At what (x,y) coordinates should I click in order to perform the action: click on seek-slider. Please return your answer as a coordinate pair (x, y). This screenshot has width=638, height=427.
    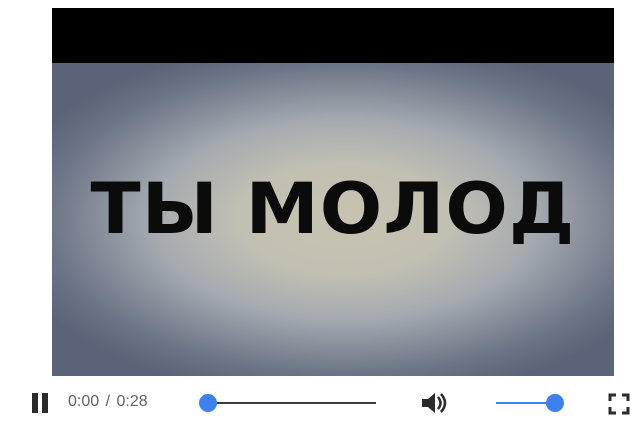
    Looking at the image, I should click on (287, 403).